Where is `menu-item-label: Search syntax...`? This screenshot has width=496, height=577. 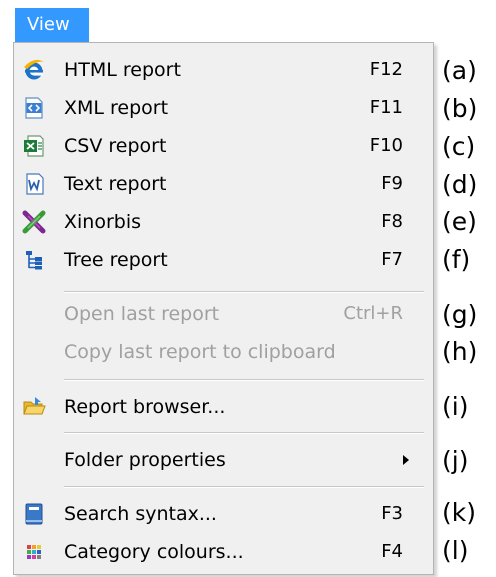
menu-item-label: Search syntax... is located at coordinates (140, 514).